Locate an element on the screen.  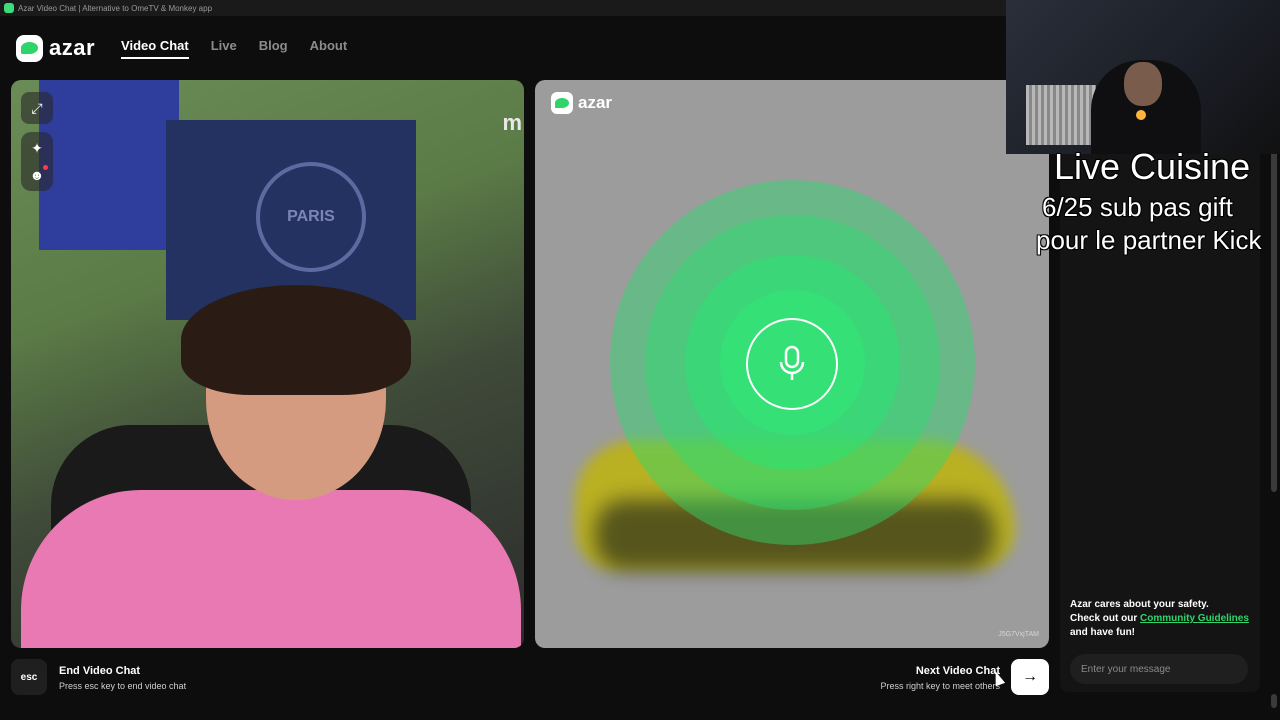
safety-line1: Azar cares about your safety. is located at coordinates (1139, 604).